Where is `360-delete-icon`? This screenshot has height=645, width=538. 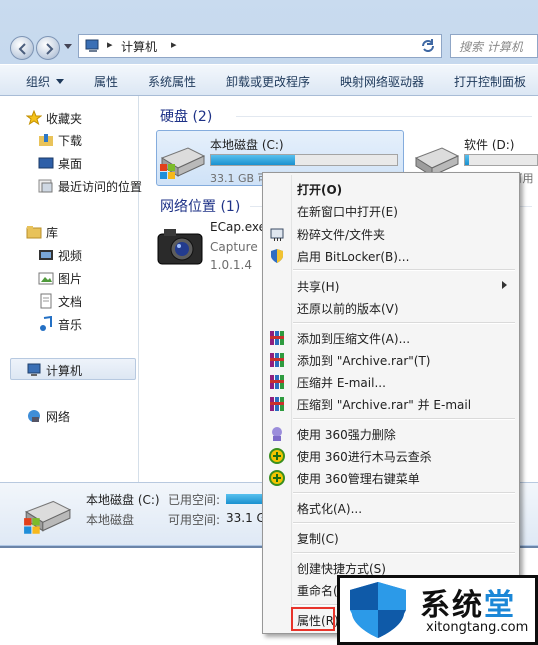 360-delete-icon is located at coordinates (277, 434).